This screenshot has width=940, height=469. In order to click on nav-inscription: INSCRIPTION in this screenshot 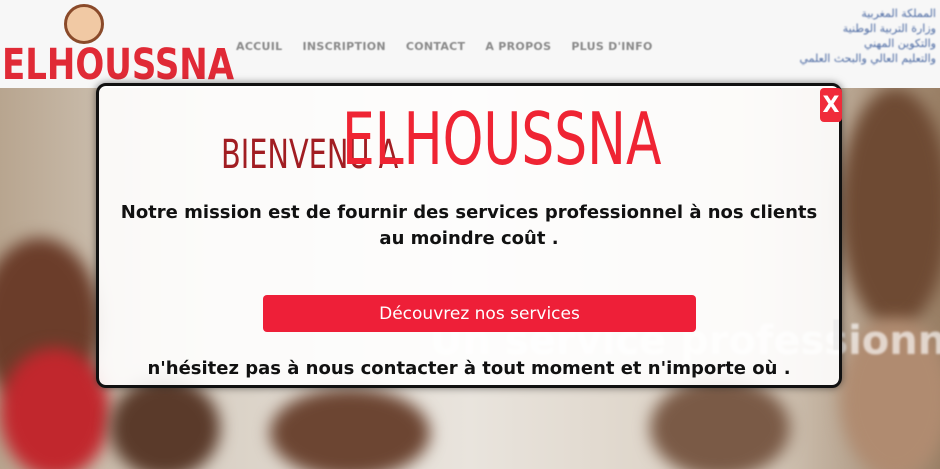, I will do `click(344, 46)`.